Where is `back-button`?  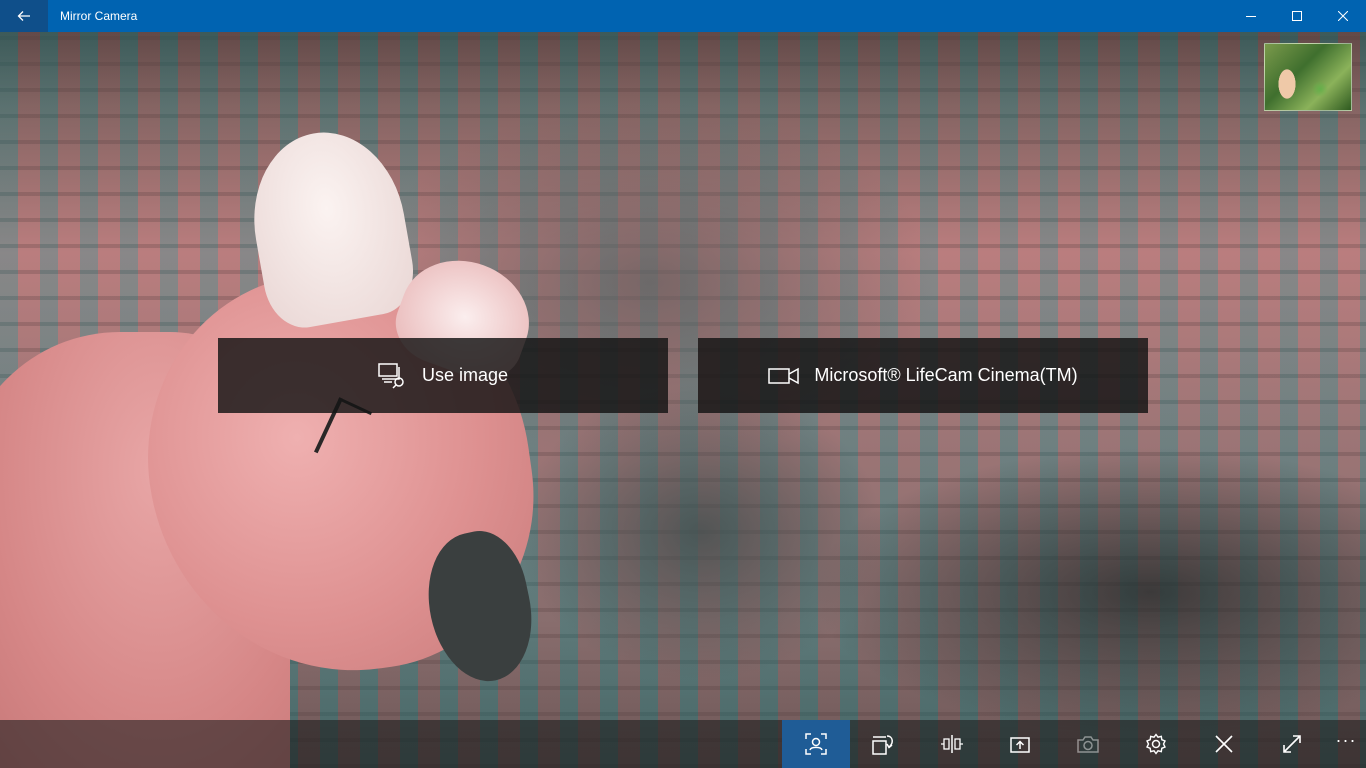
back-button is located at coordinates (24, 16).